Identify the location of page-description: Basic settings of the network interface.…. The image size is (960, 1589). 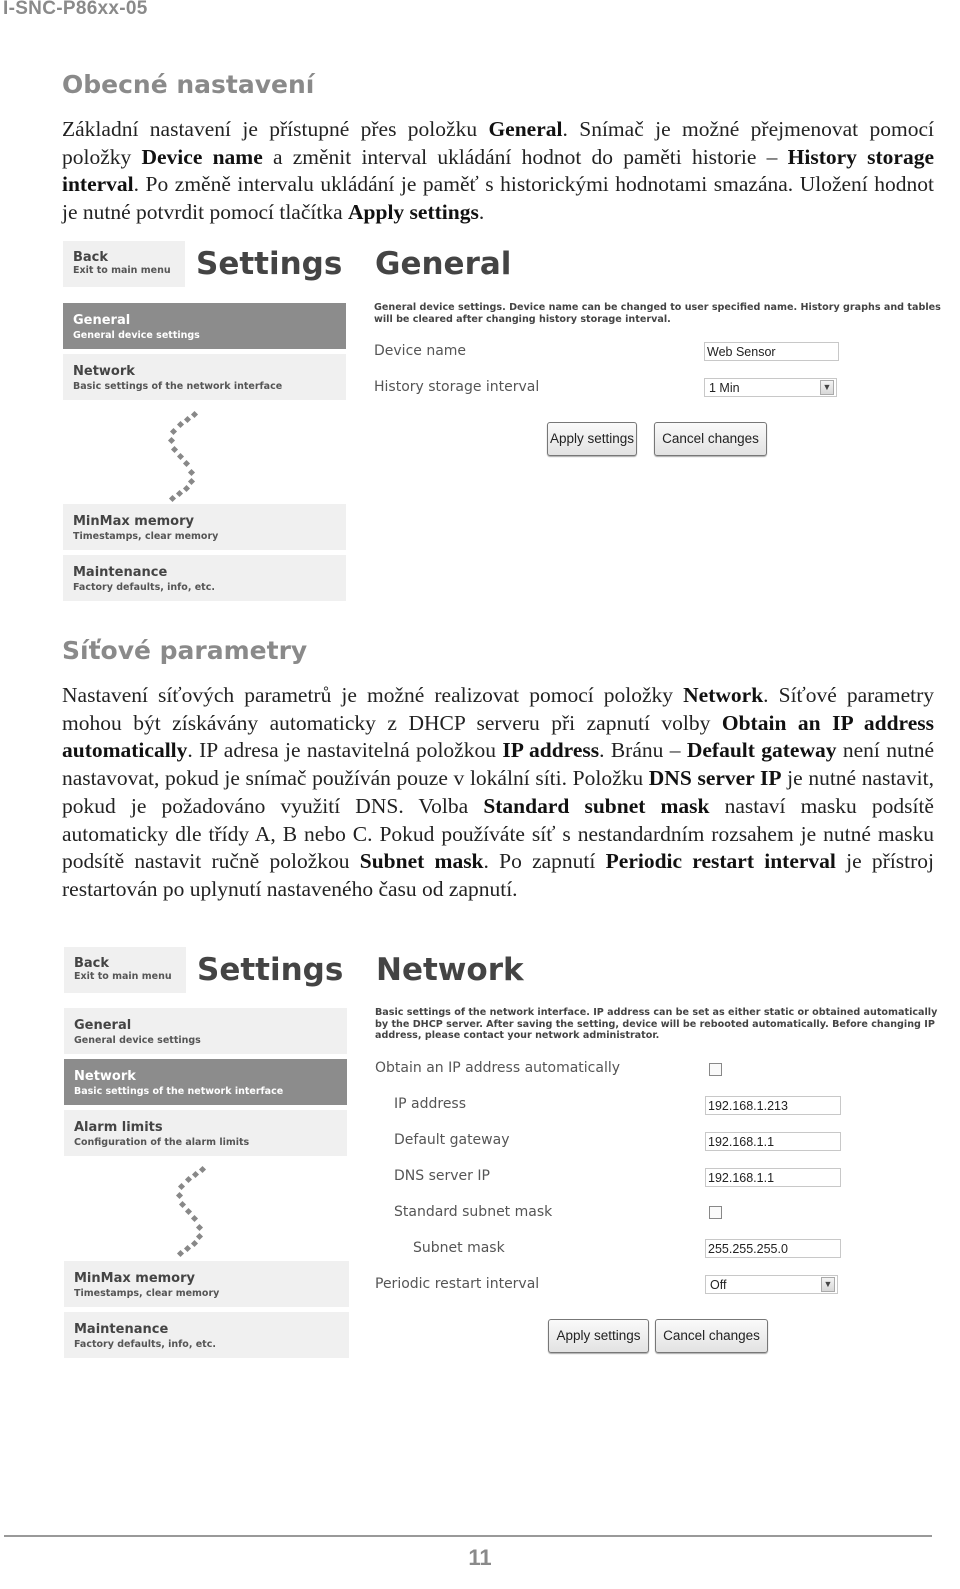
(656, 1024).